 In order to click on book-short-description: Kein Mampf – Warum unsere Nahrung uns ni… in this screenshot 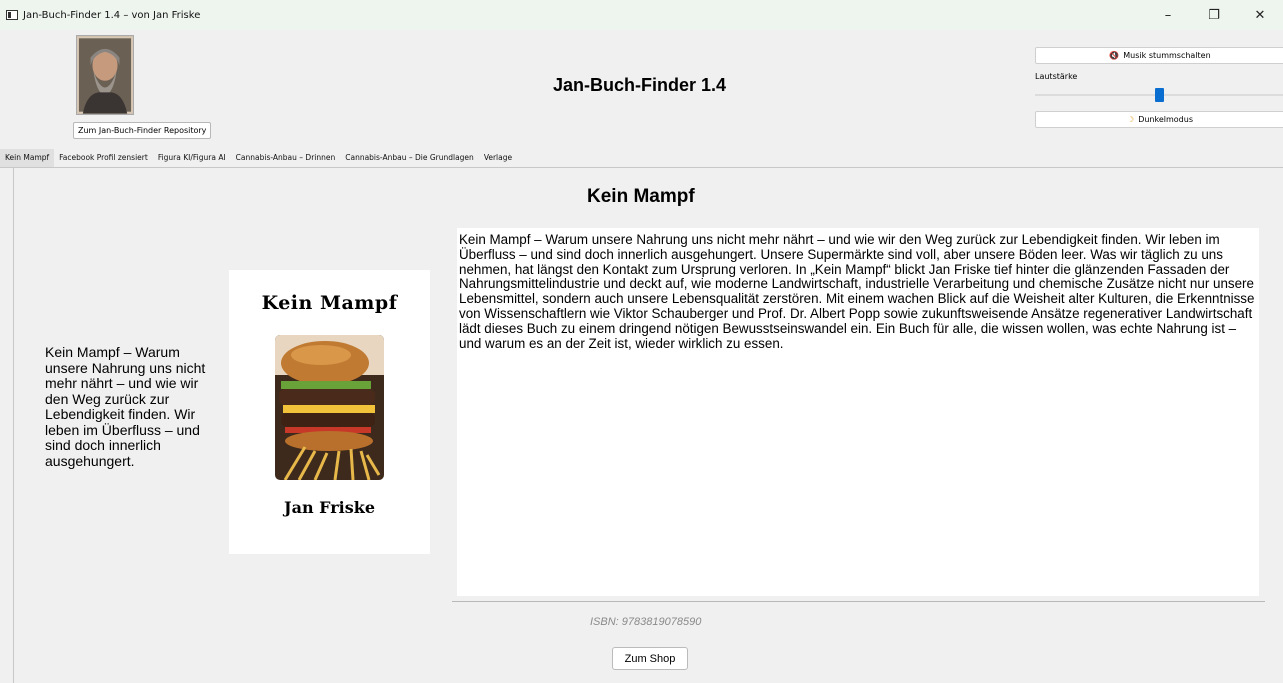, I will do `click(125, 406)`.